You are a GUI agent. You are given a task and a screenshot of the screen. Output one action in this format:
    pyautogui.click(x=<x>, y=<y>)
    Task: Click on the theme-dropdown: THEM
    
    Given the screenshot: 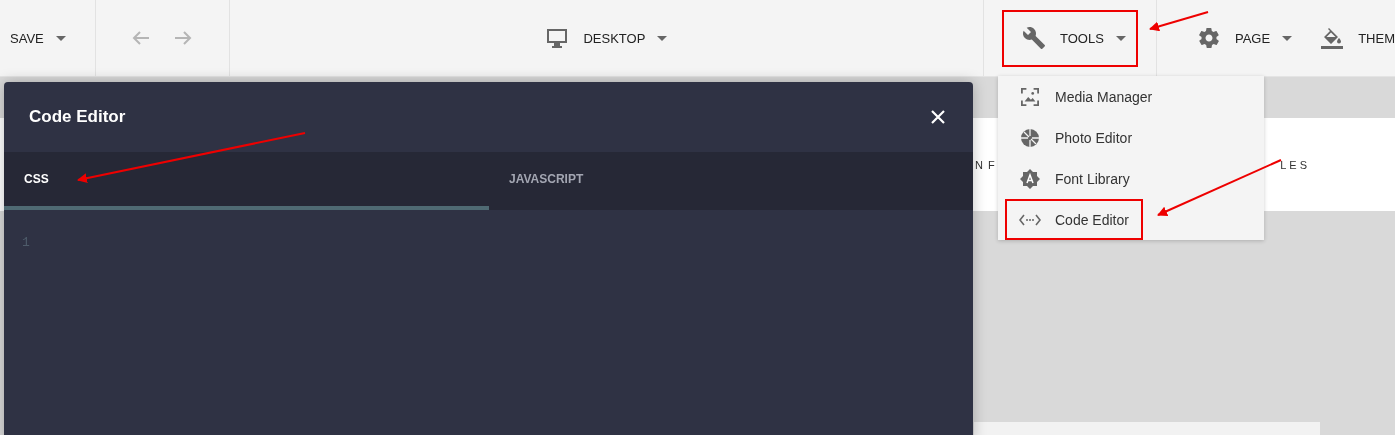 What is the action you would take?
    pyautogui.click(x=1357, y=38)
    